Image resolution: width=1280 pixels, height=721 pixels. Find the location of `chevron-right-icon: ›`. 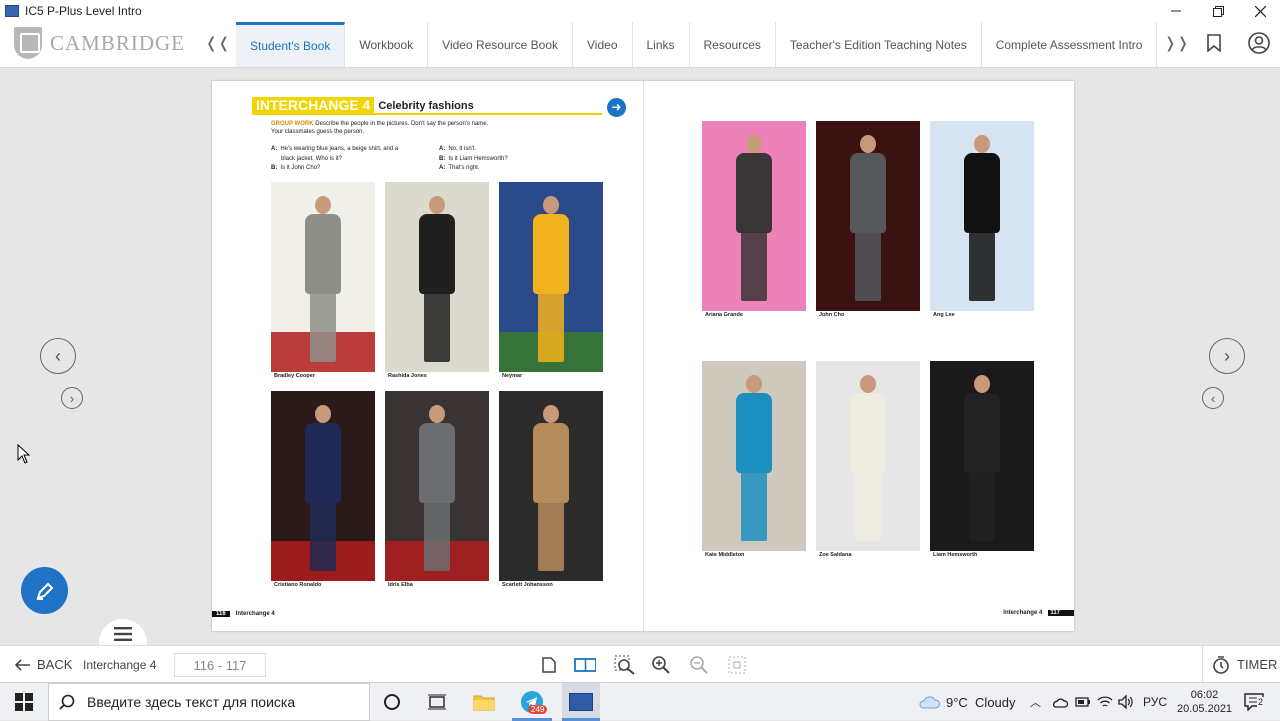

chevron-right-icon: › is located at coordinates (1227, 355).